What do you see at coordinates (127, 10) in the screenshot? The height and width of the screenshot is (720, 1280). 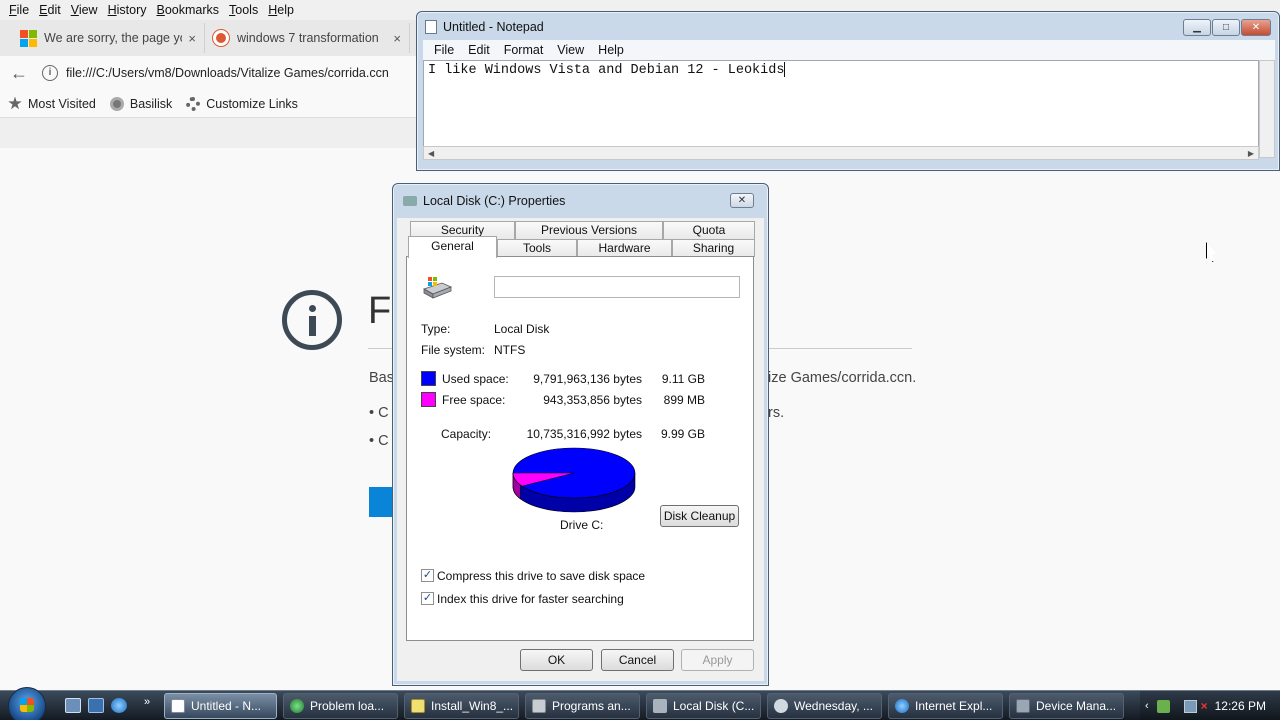 I see `menu-history: History` at bounding box center [127, 10].